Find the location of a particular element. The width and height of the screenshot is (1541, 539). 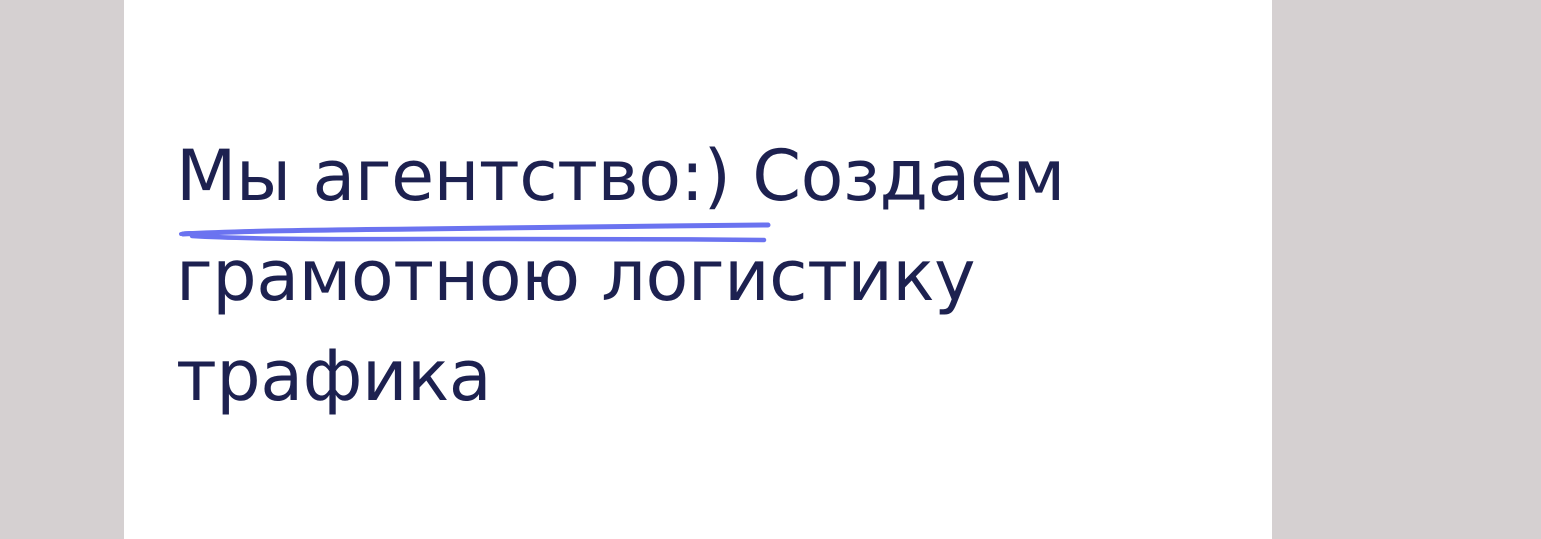

headline-line-2: грамотною логистику is located at coordinates (576, 276).